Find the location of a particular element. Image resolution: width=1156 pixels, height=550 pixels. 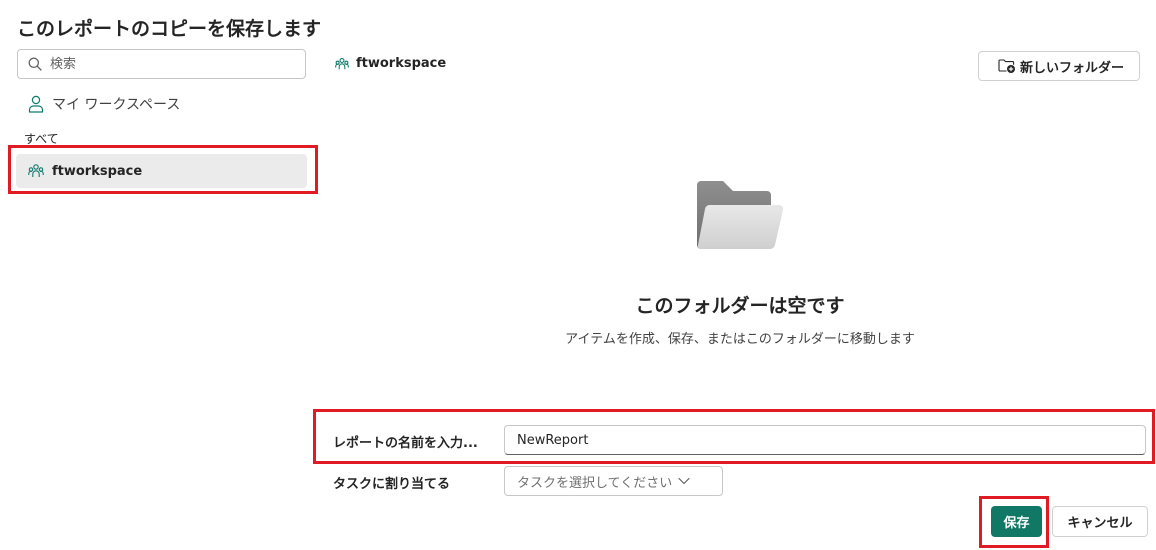

my-workspace-item: マイ ワークスペース is located at coordinates (104, 104).